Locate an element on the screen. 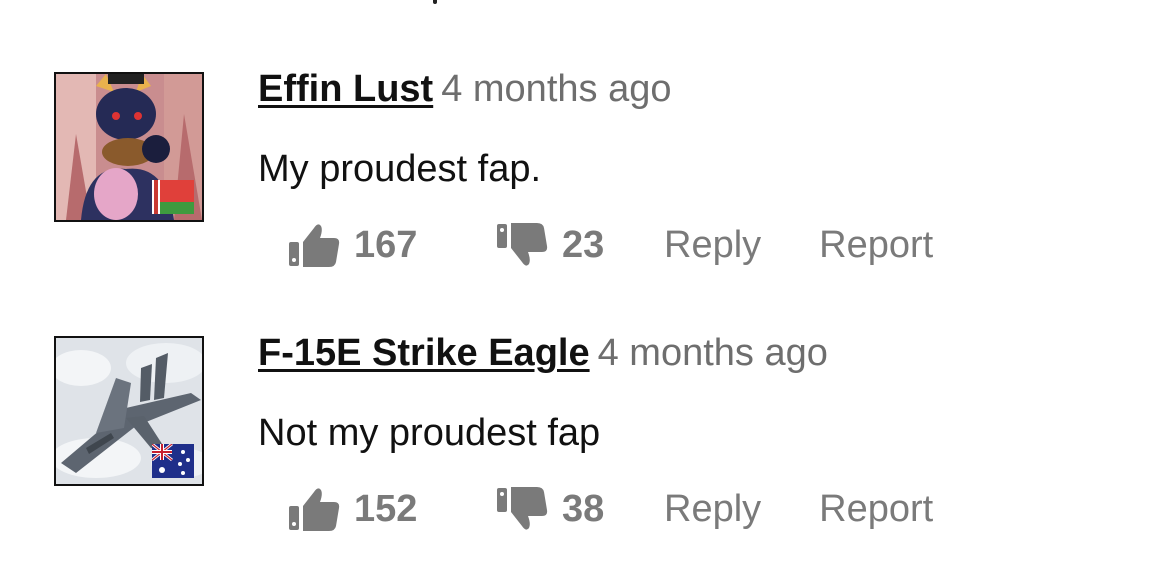 The image size is (1170, 568). belarus-flag-icon is located at coordinates (173, 197).